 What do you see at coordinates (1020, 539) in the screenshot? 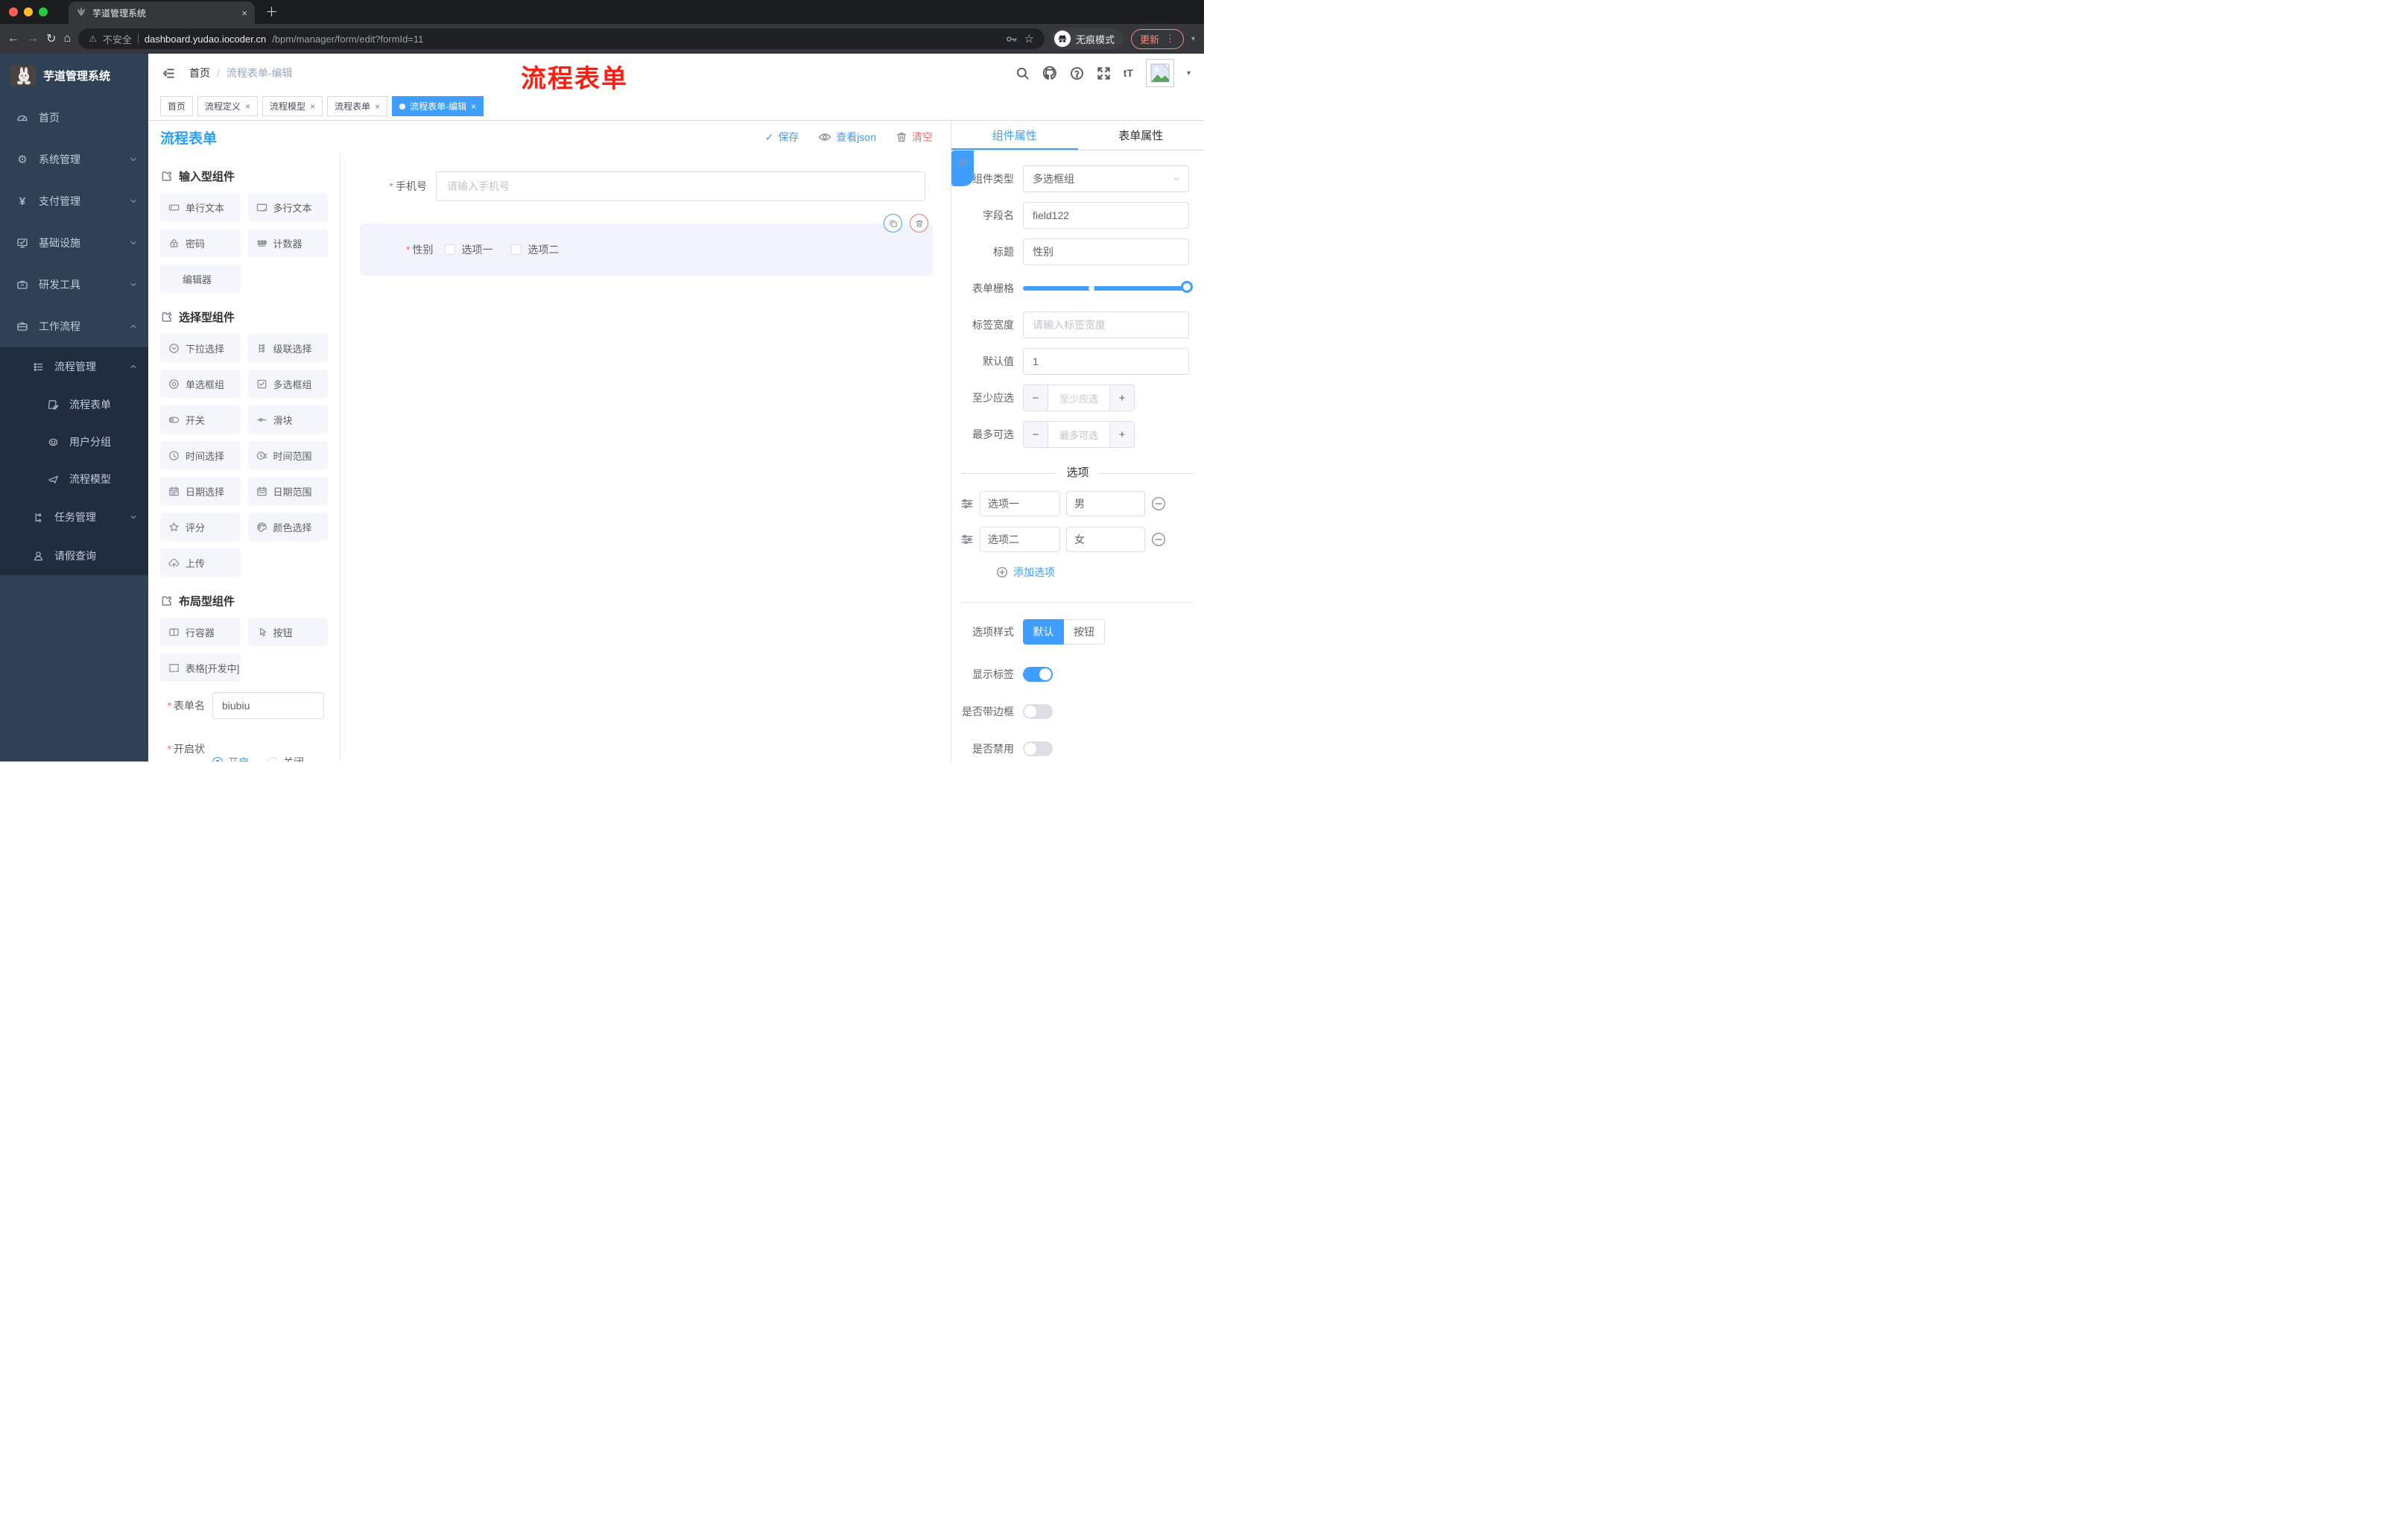
I see `option-label-input` at bounding box center [1020, 539].